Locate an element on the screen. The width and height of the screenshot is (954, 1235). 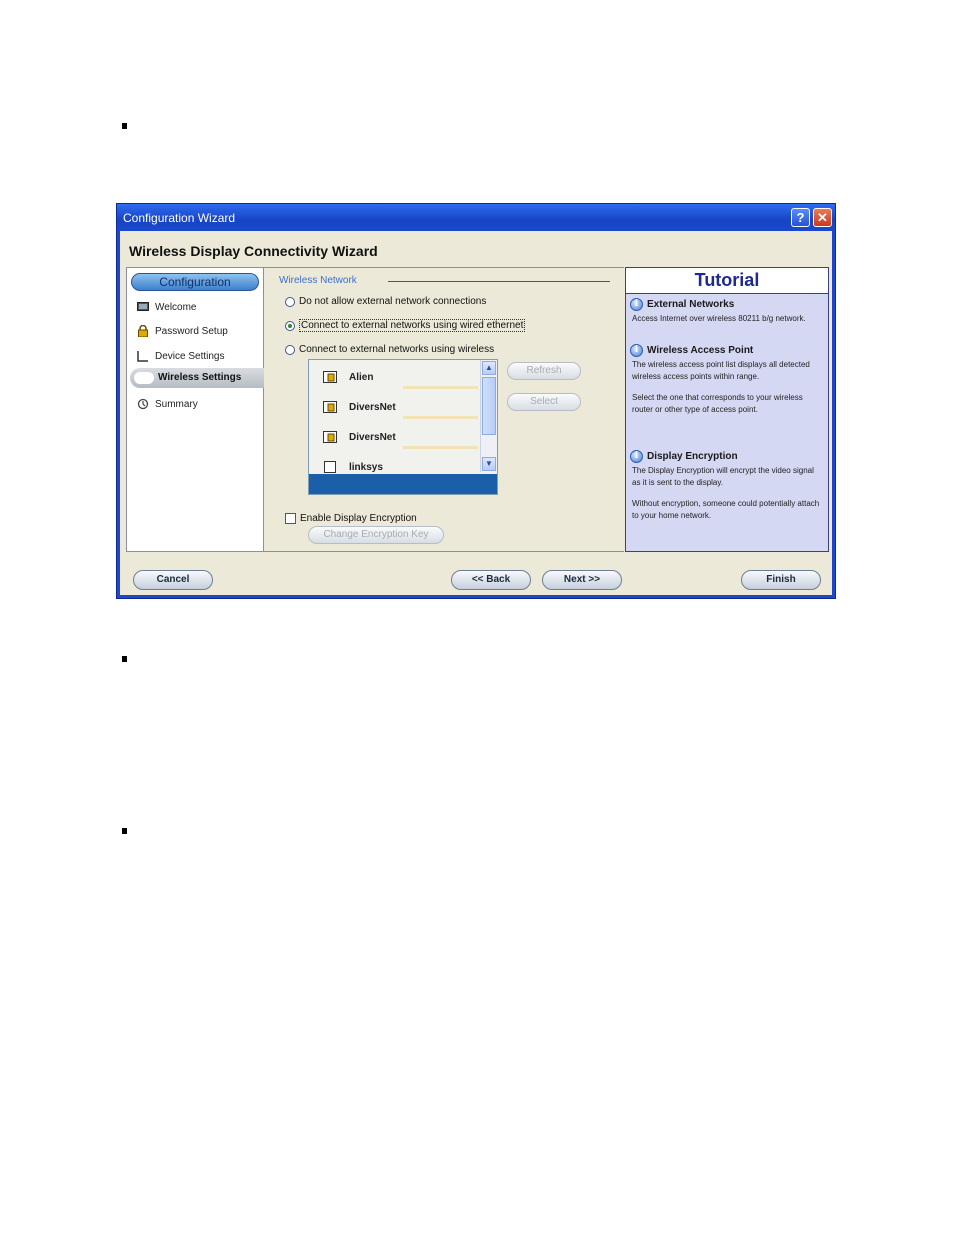
help-button: ? is located at coordinates (800, 217).